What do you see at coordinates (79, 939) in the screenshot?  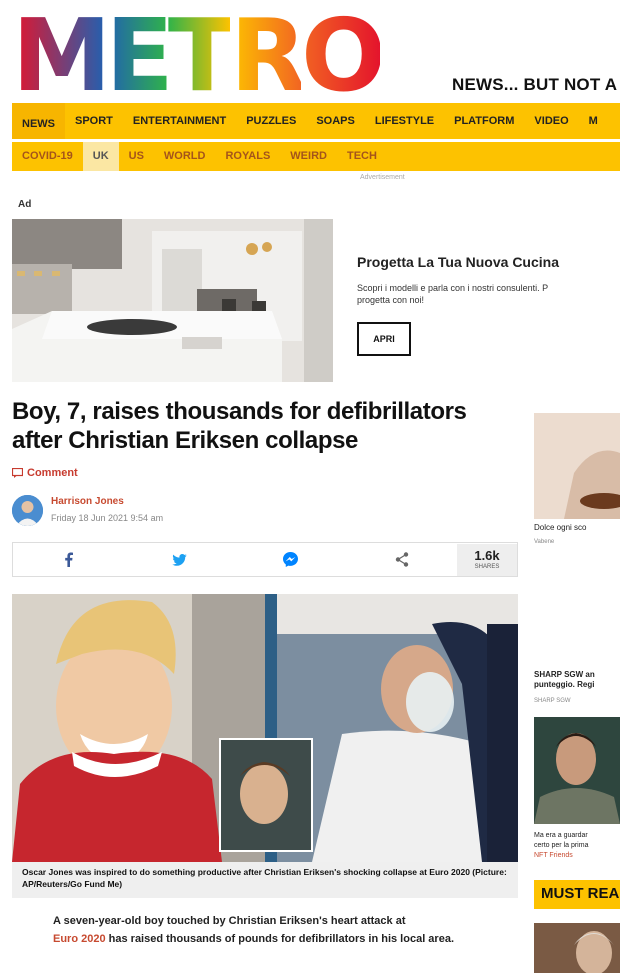 I see `euro-2020-link: Euro 2020` at bounding box center [79, 939].